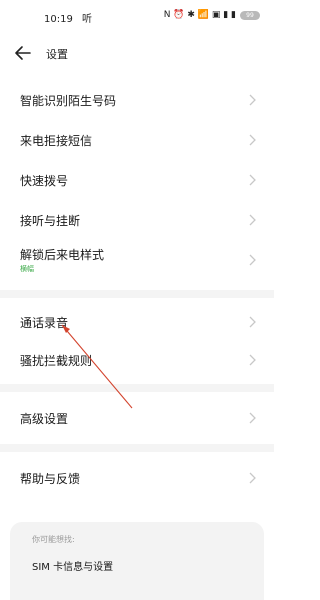  Describe the element at coordinates (68, 101) in the screenshot. I see `menu-item-label: 智能识别陌生号码` at that location.